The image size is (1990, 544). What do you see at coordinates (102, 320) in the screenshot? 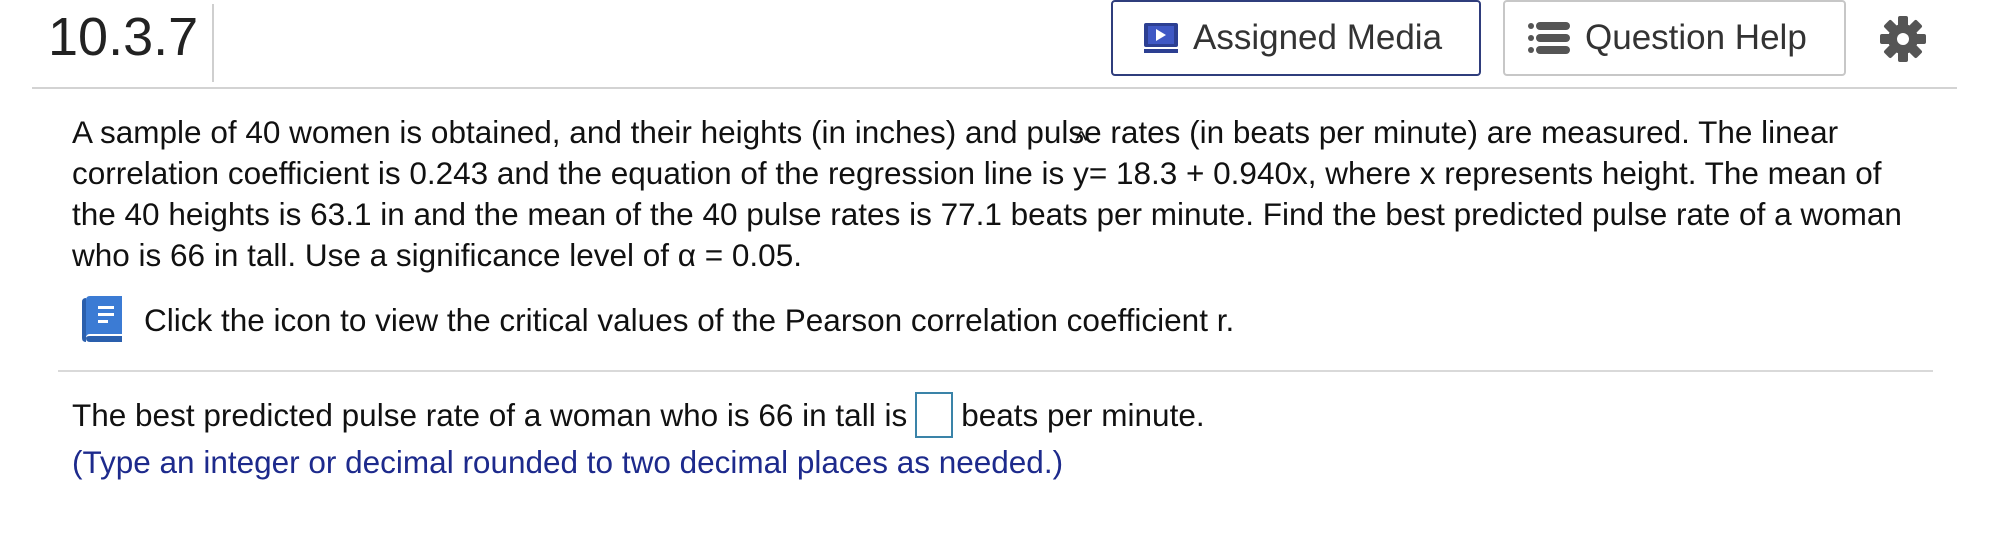
I see `book-icon` at bounding box center [102, 320].